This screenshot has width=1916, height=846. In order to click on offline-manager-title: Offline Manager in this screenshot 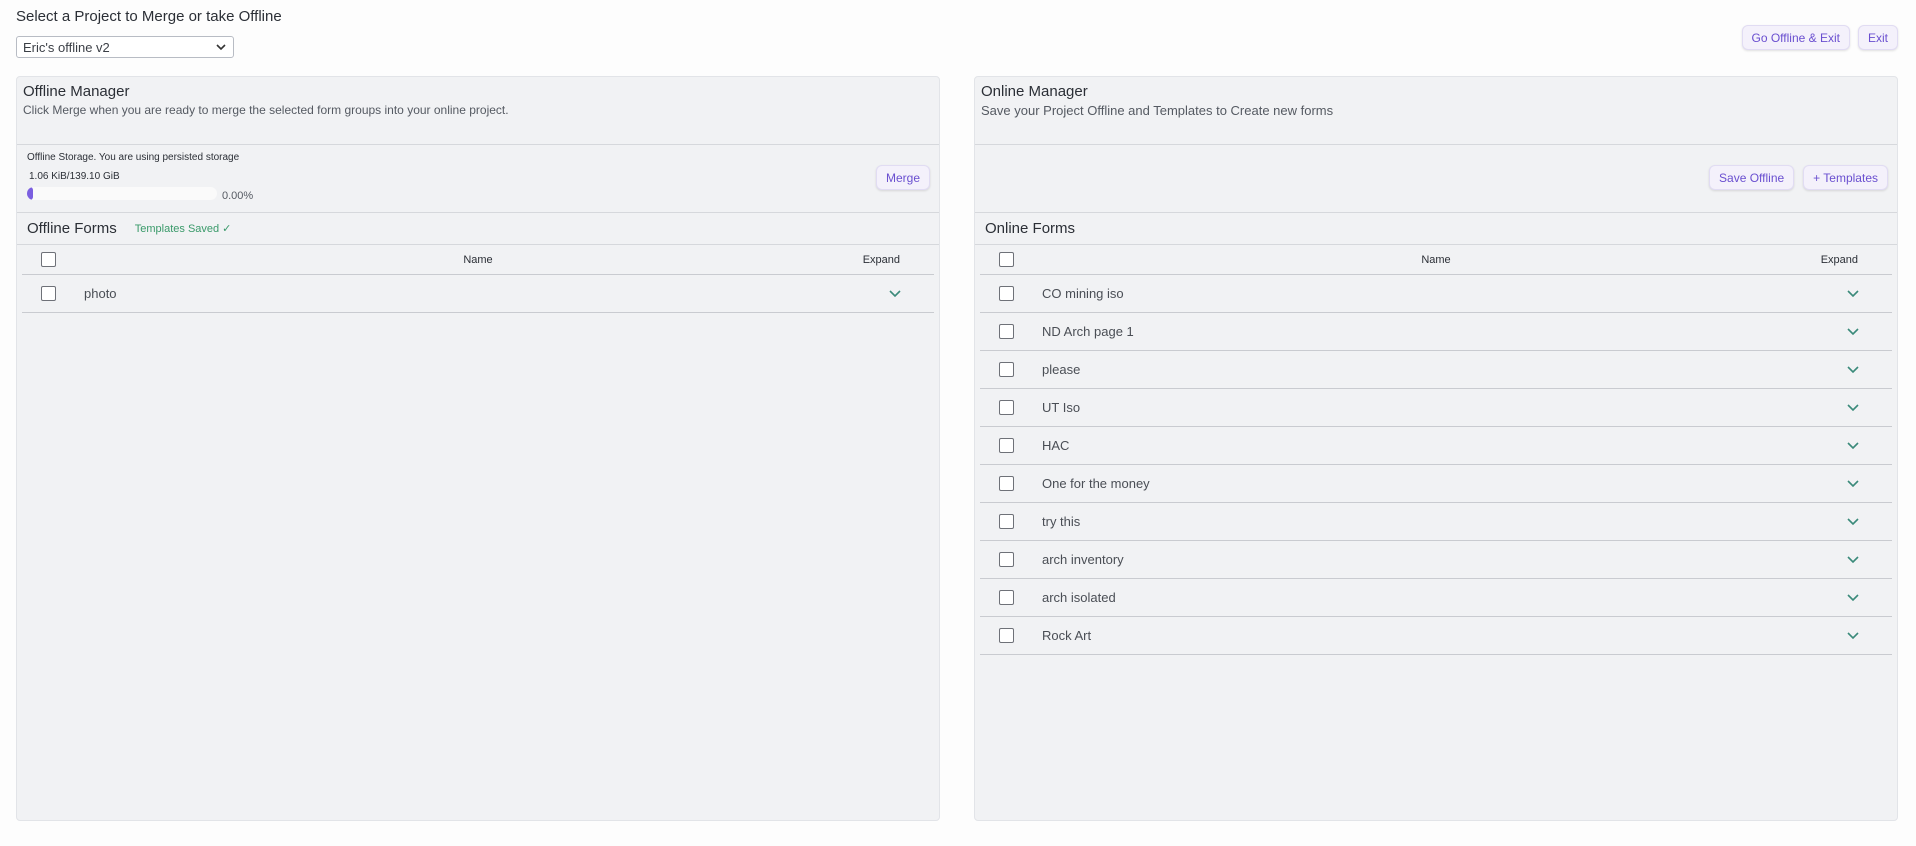, I will do `click(76, 91)`.